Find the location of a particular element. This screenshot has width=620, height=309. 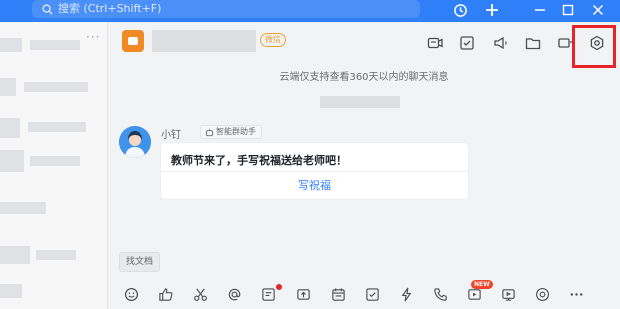

announcement-icon is located at coordinates (501, 43).